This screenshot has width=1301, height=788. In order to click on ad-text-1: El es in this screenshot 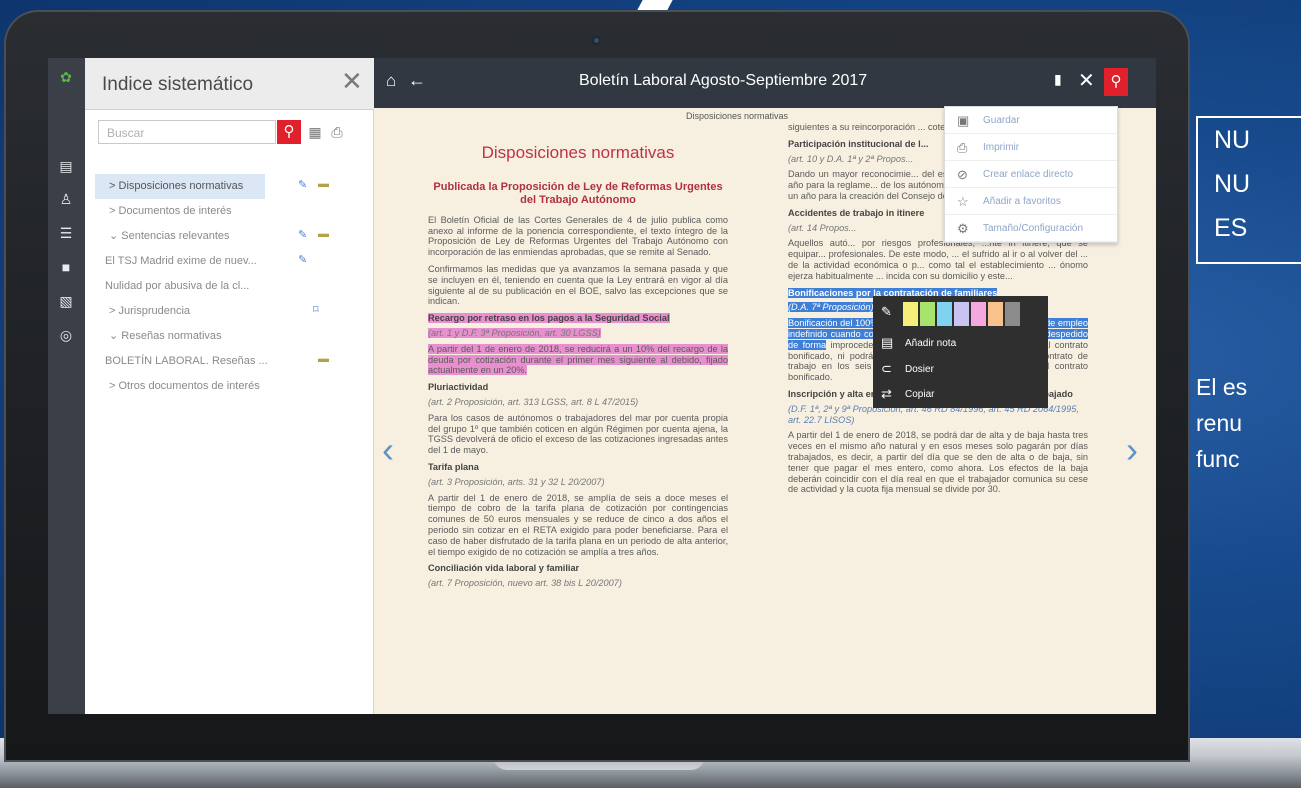, I will do `click(1222, 387)`.